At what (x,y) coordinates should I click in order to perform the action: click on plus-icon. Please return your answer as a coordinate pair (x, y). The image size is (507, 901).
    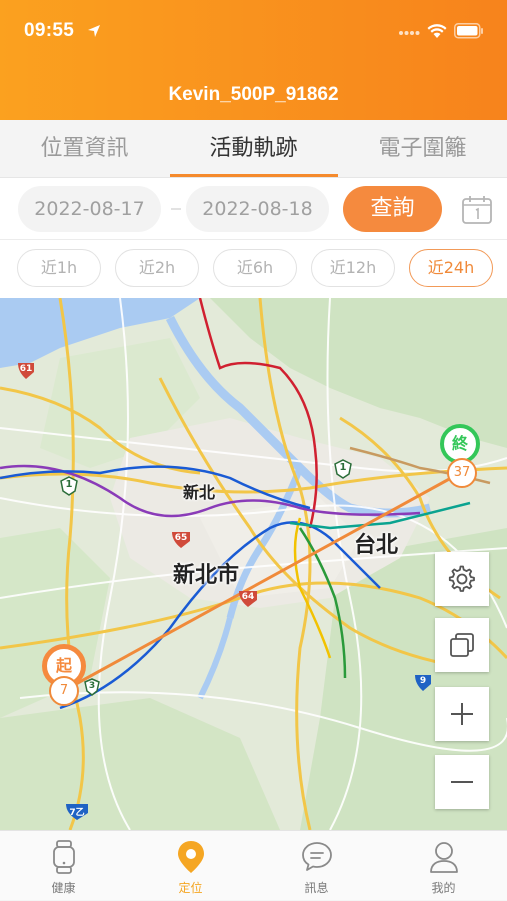
    Looking at the image, I should click on (462, 714).